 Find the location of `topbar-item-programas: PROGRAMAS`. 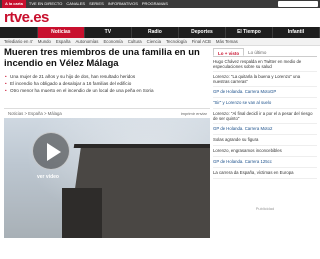

topbar-item-programas: PROGRAMAS is located at coordinates (155, 4).